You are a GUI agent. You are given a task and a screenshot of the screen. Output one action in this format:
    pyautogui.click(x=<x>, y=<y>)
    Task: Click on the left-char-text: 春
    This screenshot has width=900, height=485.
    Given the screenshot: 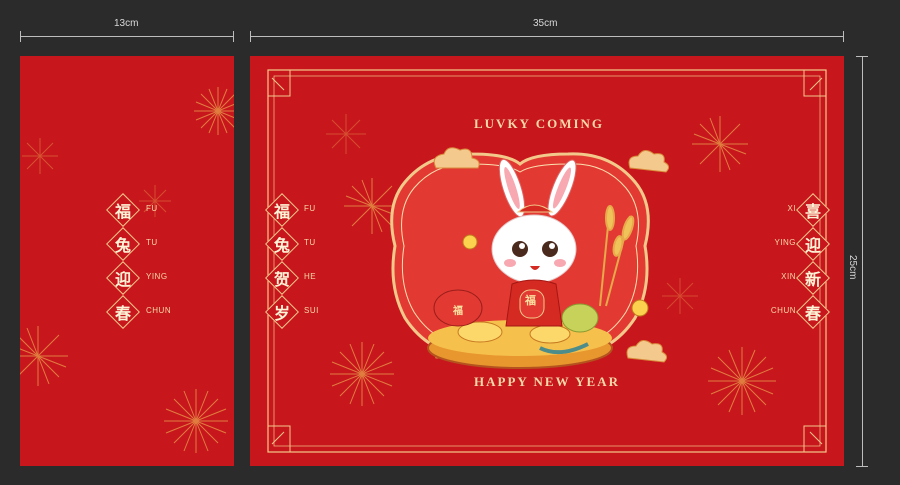 What is the action you would take?
    pyautogui.click(x=122, y=313)
    